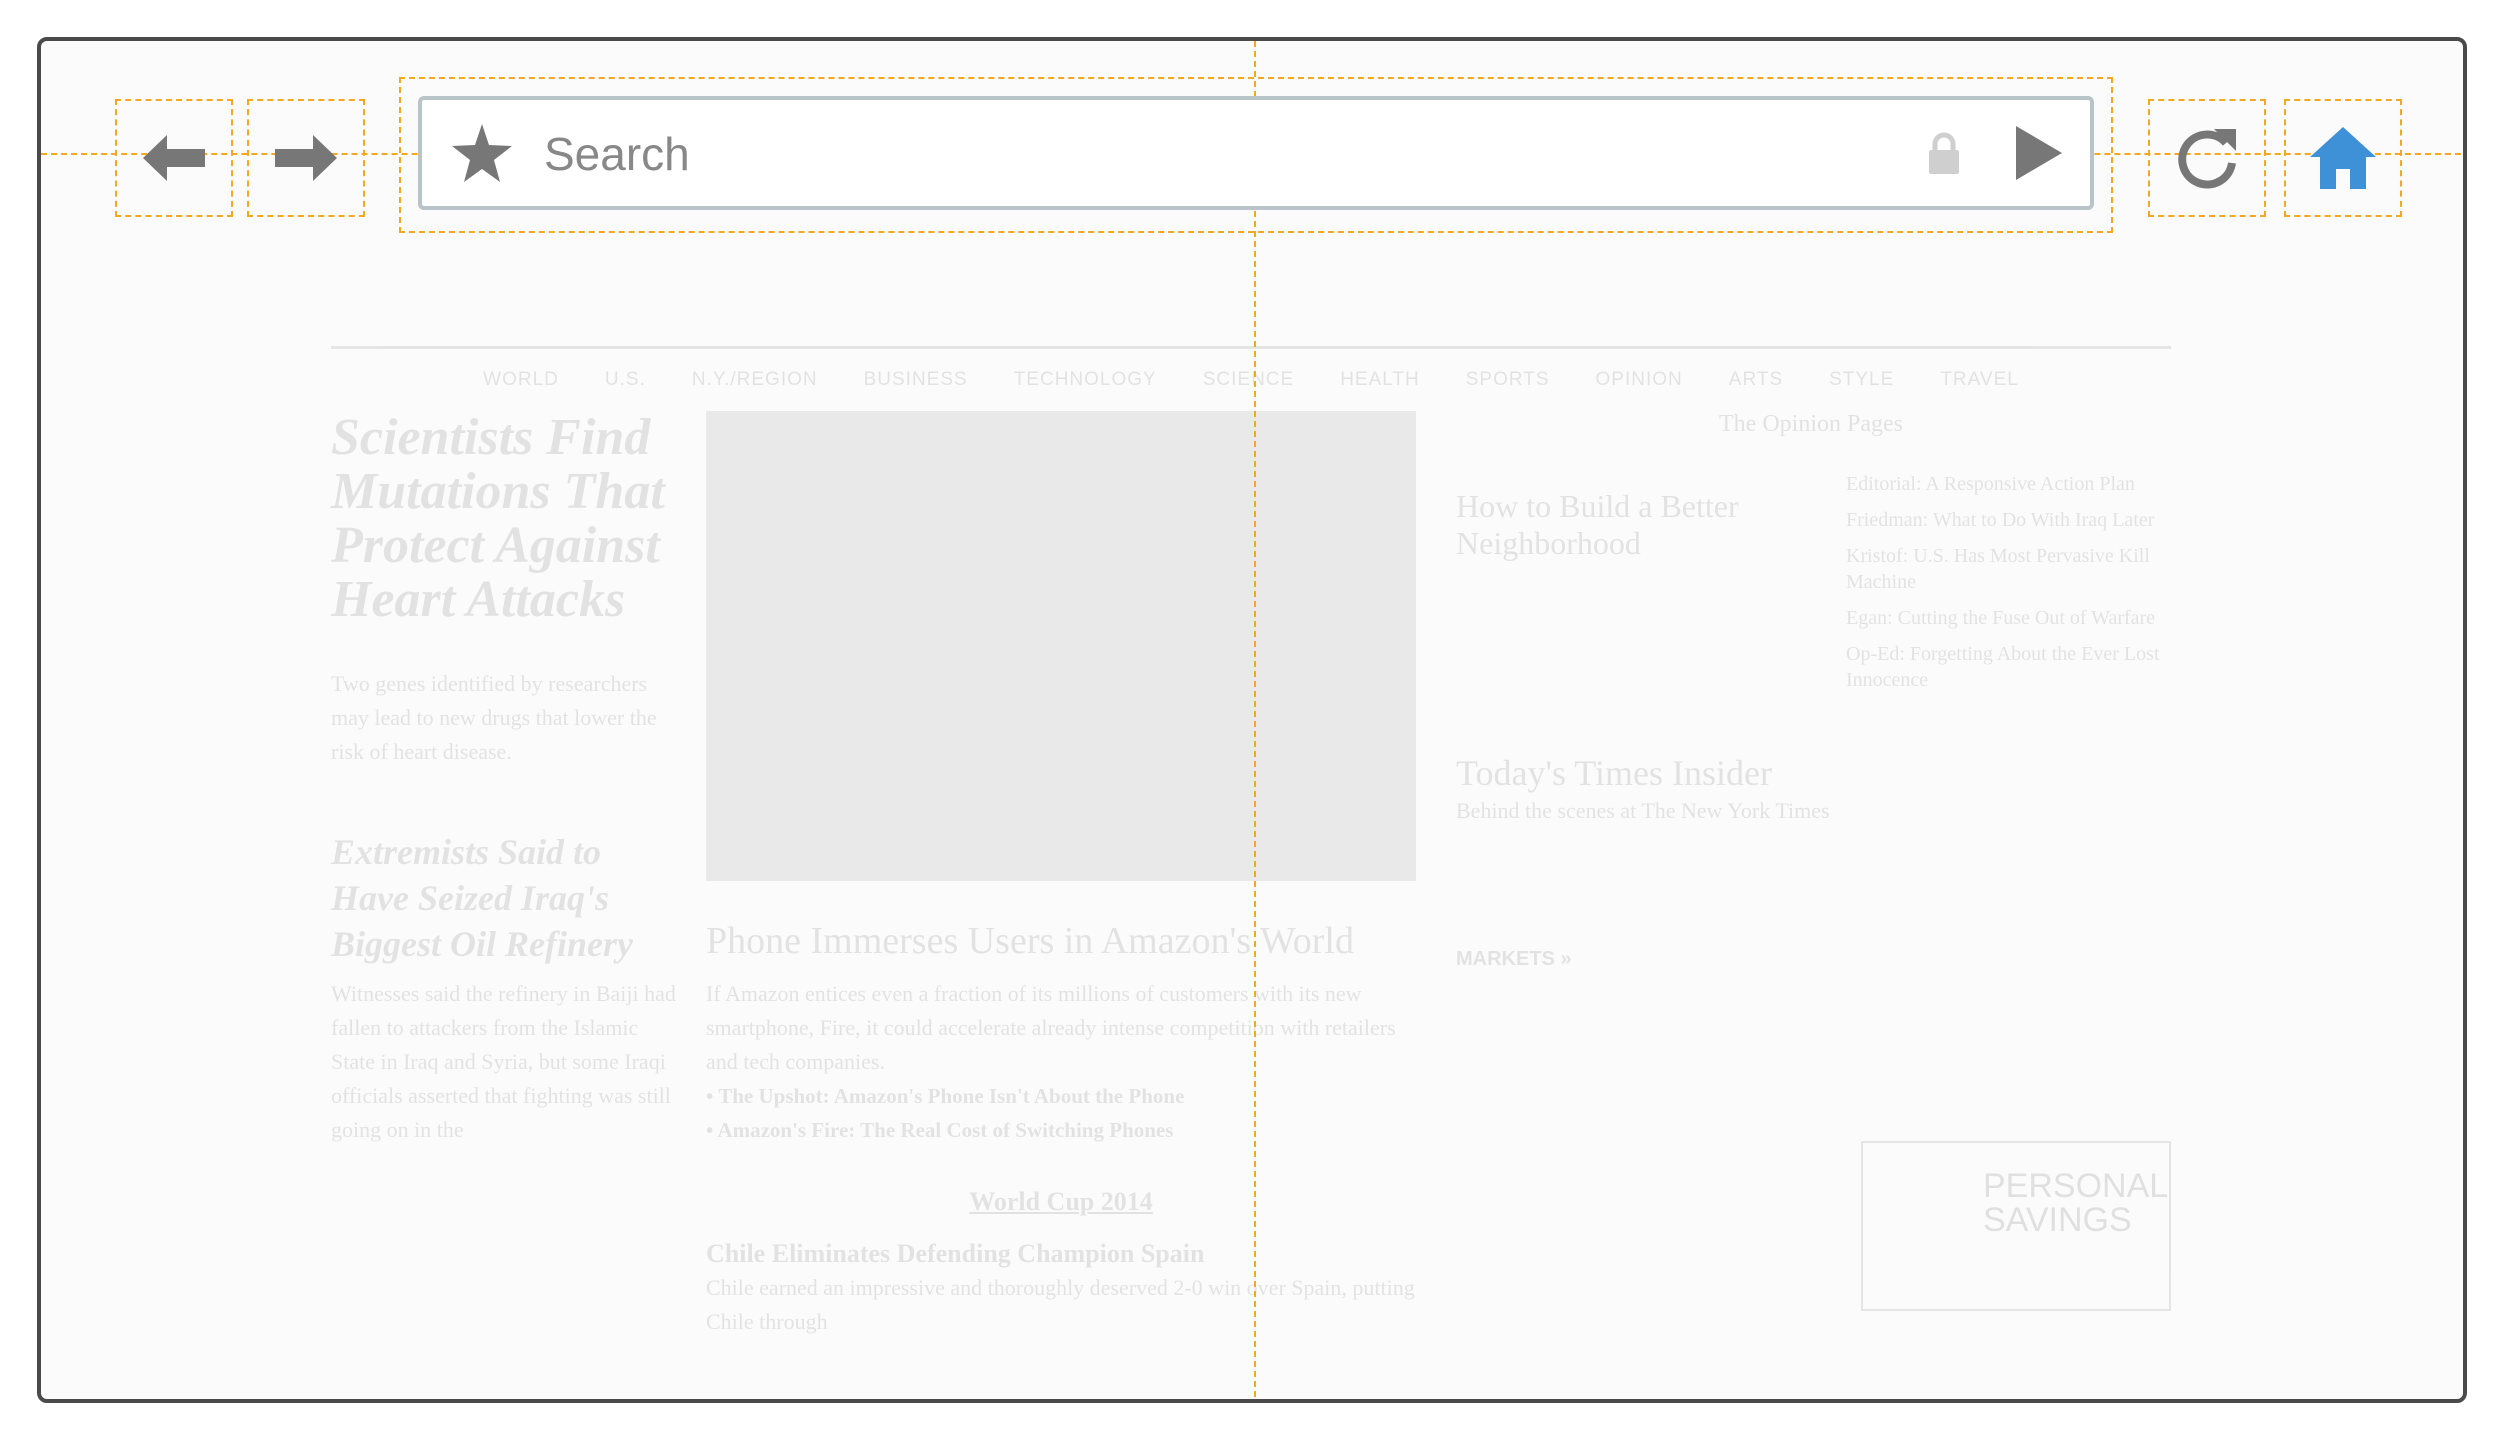  What do you see at coordinates (1061, 1202) in the screenshot?
I see `section-label: World Cup 2014` at bounding box center [1061, 1202].